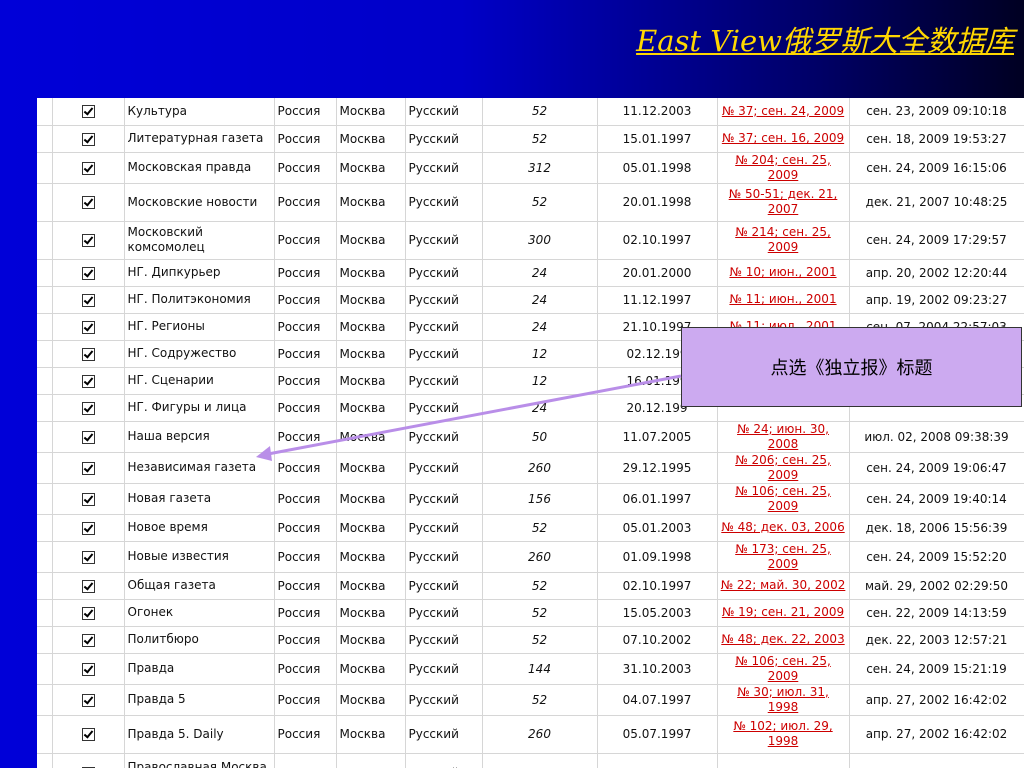 The height and width of the screenshot is (768, 1024). Describe the element at coordinates (187, 407) in the screenshot. I see `publication-name: НГ. Фигуры и лица` at that location.